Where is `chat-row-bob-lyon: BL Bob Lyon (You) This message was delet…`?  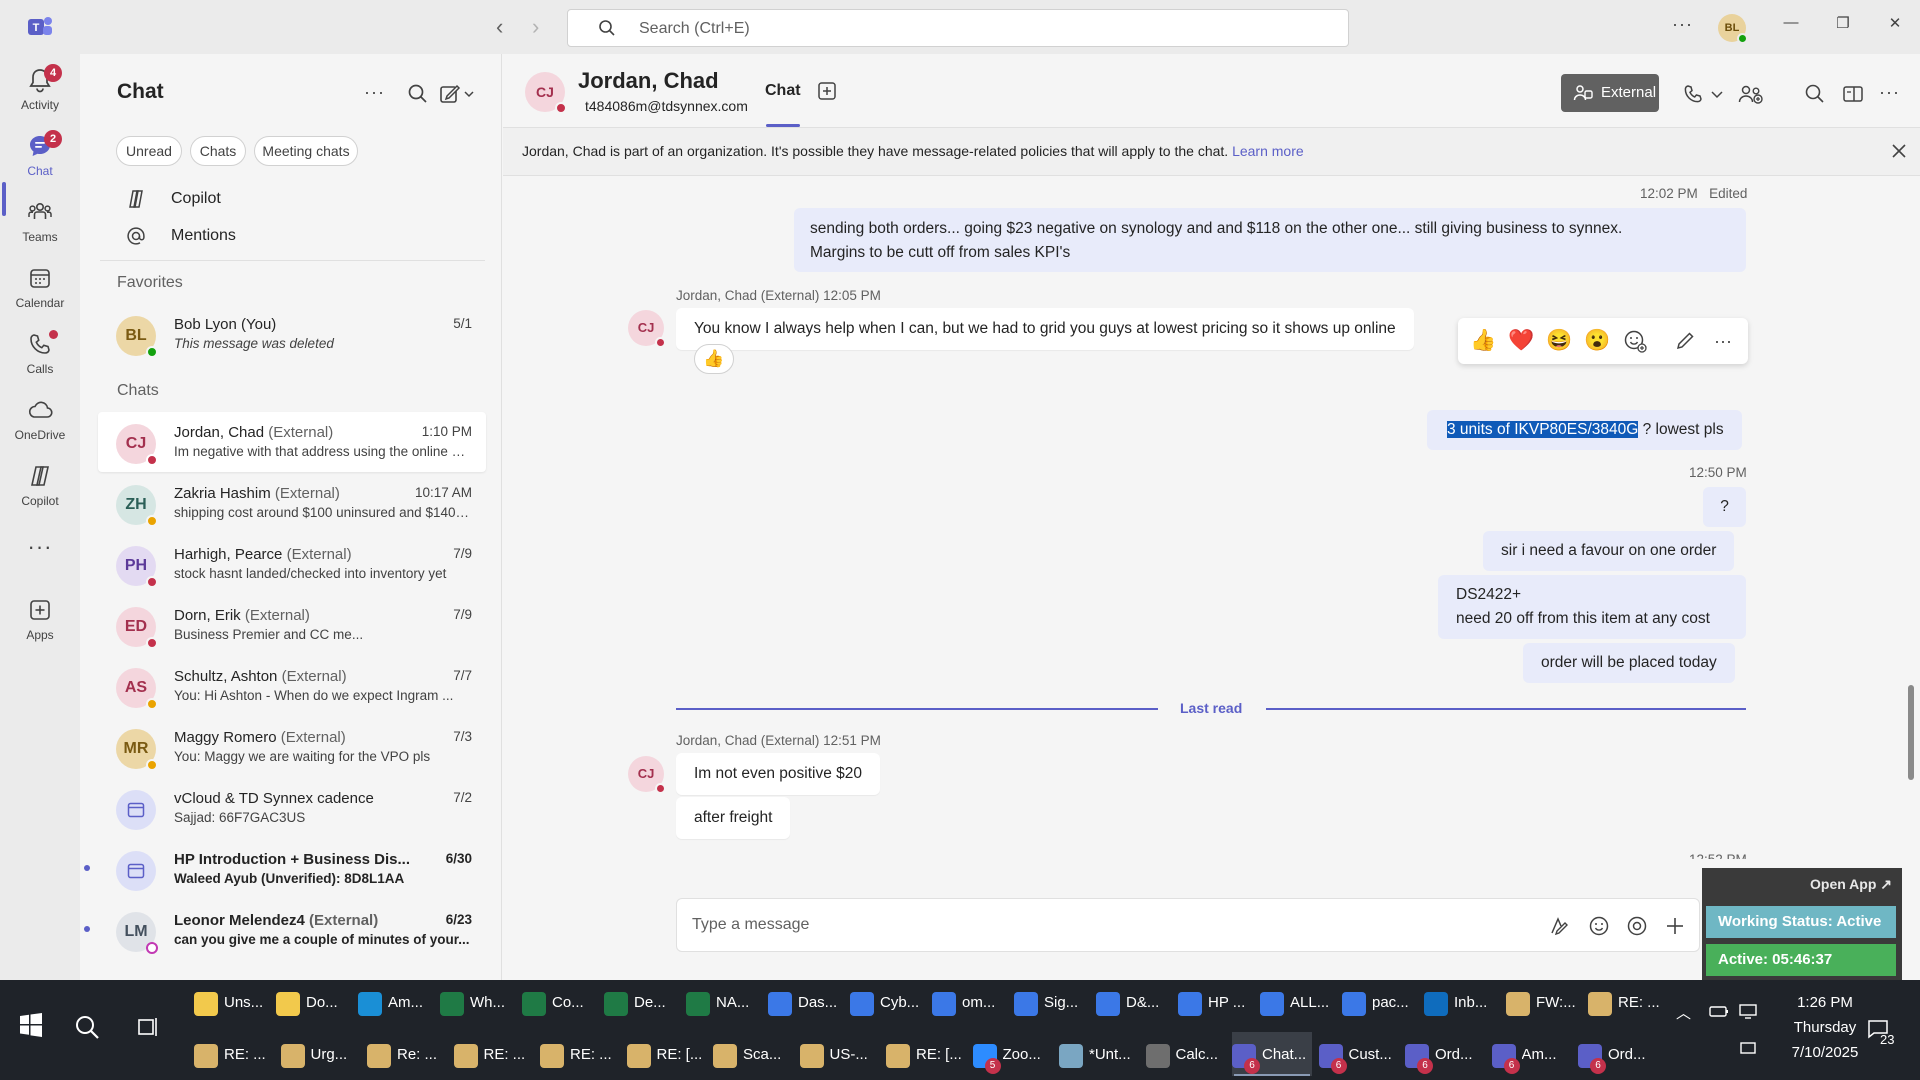
chat-row-bob-lyon: BL Bob Lyon (You) This message was delet… is located at coordinates (292, 334).